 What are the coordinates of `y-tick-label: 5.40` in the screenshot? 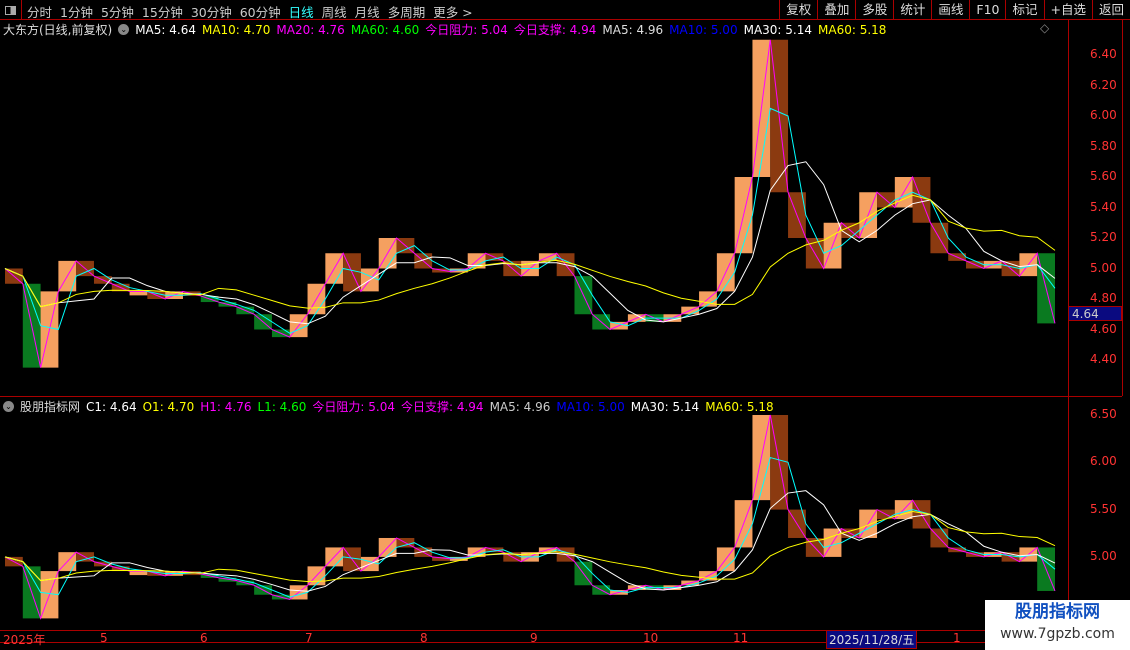 It's located at (1103, 206).